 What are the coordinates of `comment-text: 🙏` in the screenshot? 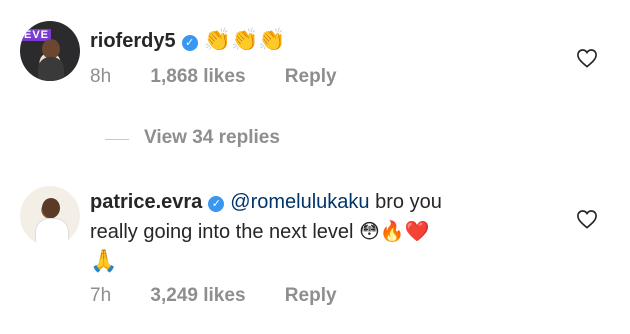 It's located at (104, 261).